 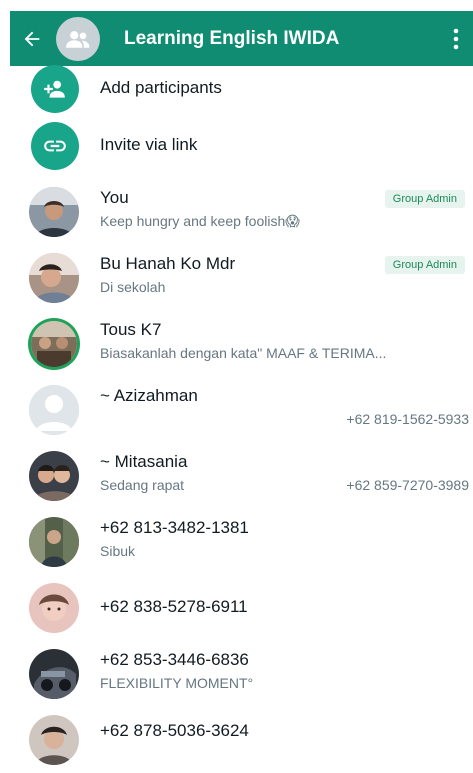 I want to click on kebab-menu-icon, so click(x=456, y=38).